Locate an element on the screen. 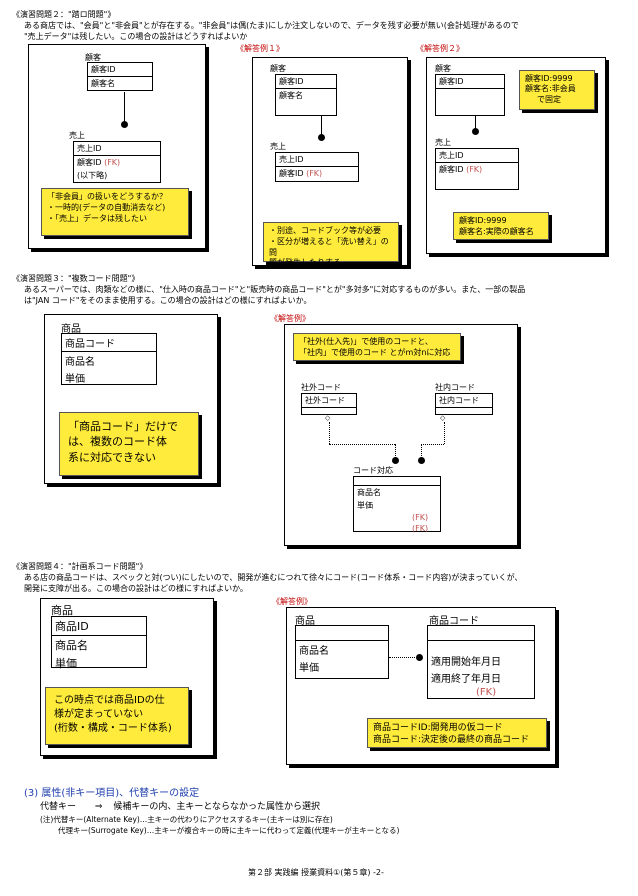  ex2-answer1-label: 《解答例１》 is located at coordinates (260, 48).